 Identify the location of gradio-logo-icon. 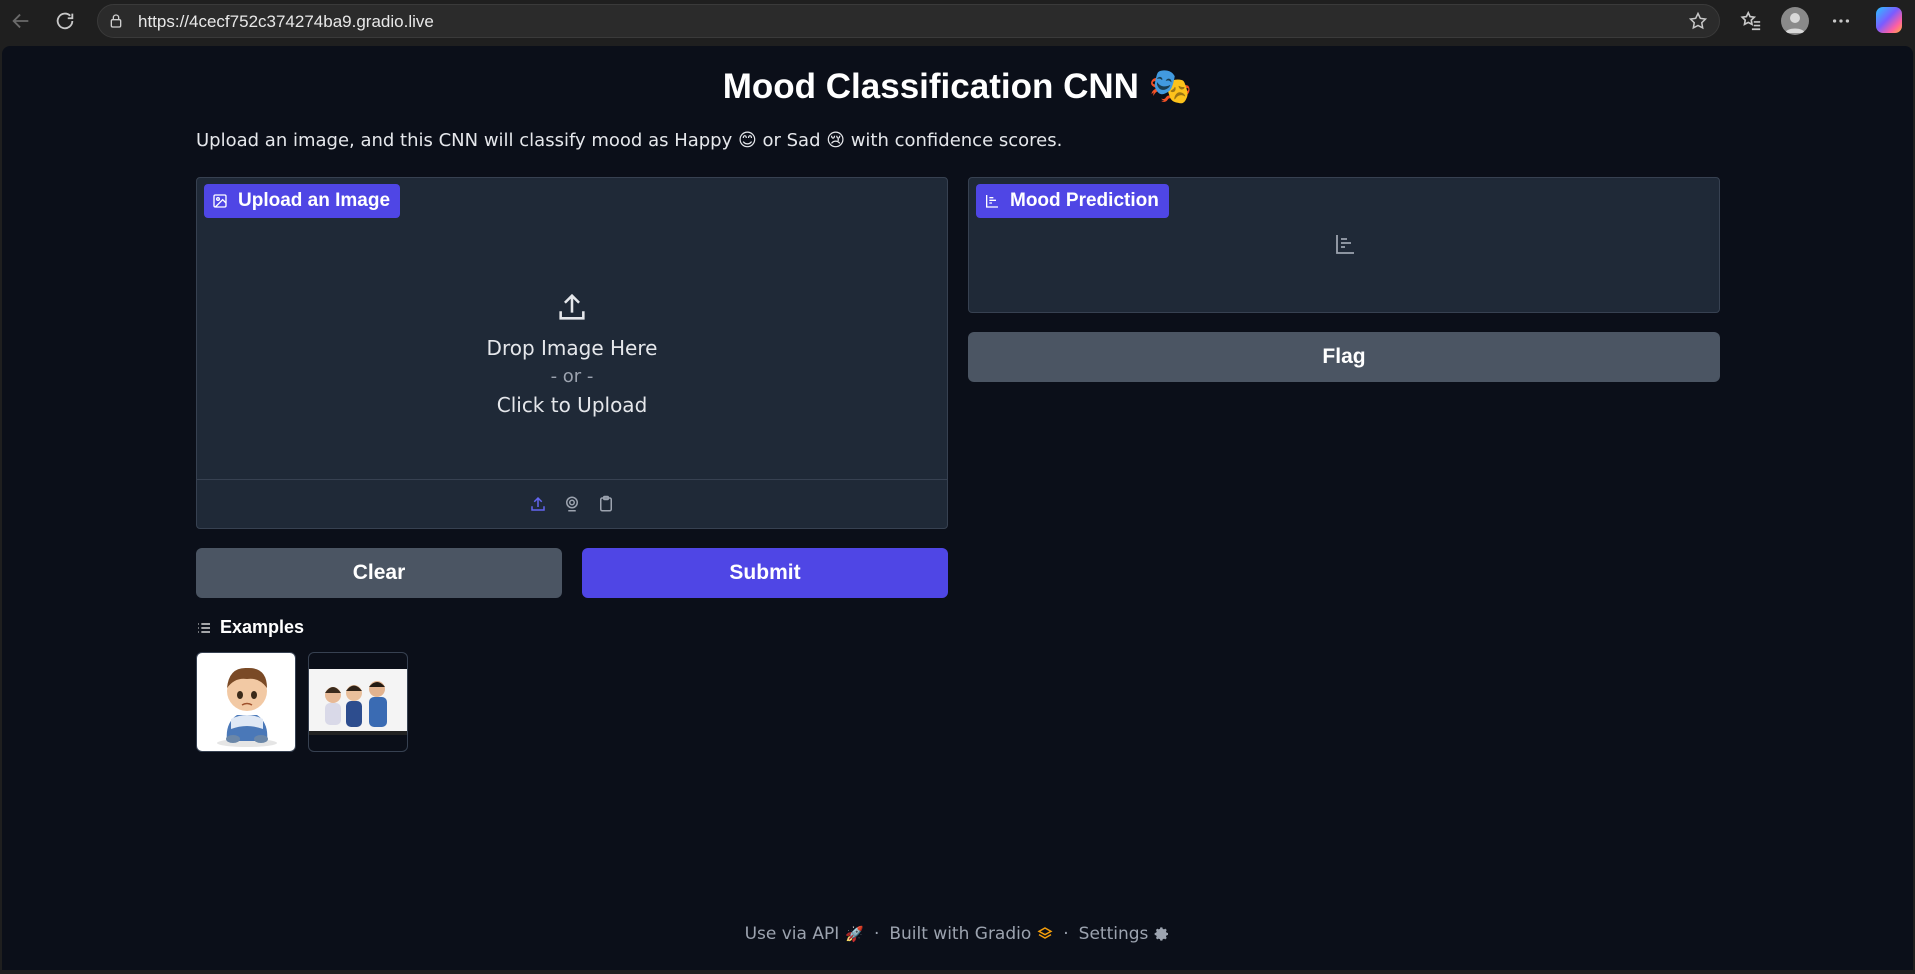
(1045, 933).